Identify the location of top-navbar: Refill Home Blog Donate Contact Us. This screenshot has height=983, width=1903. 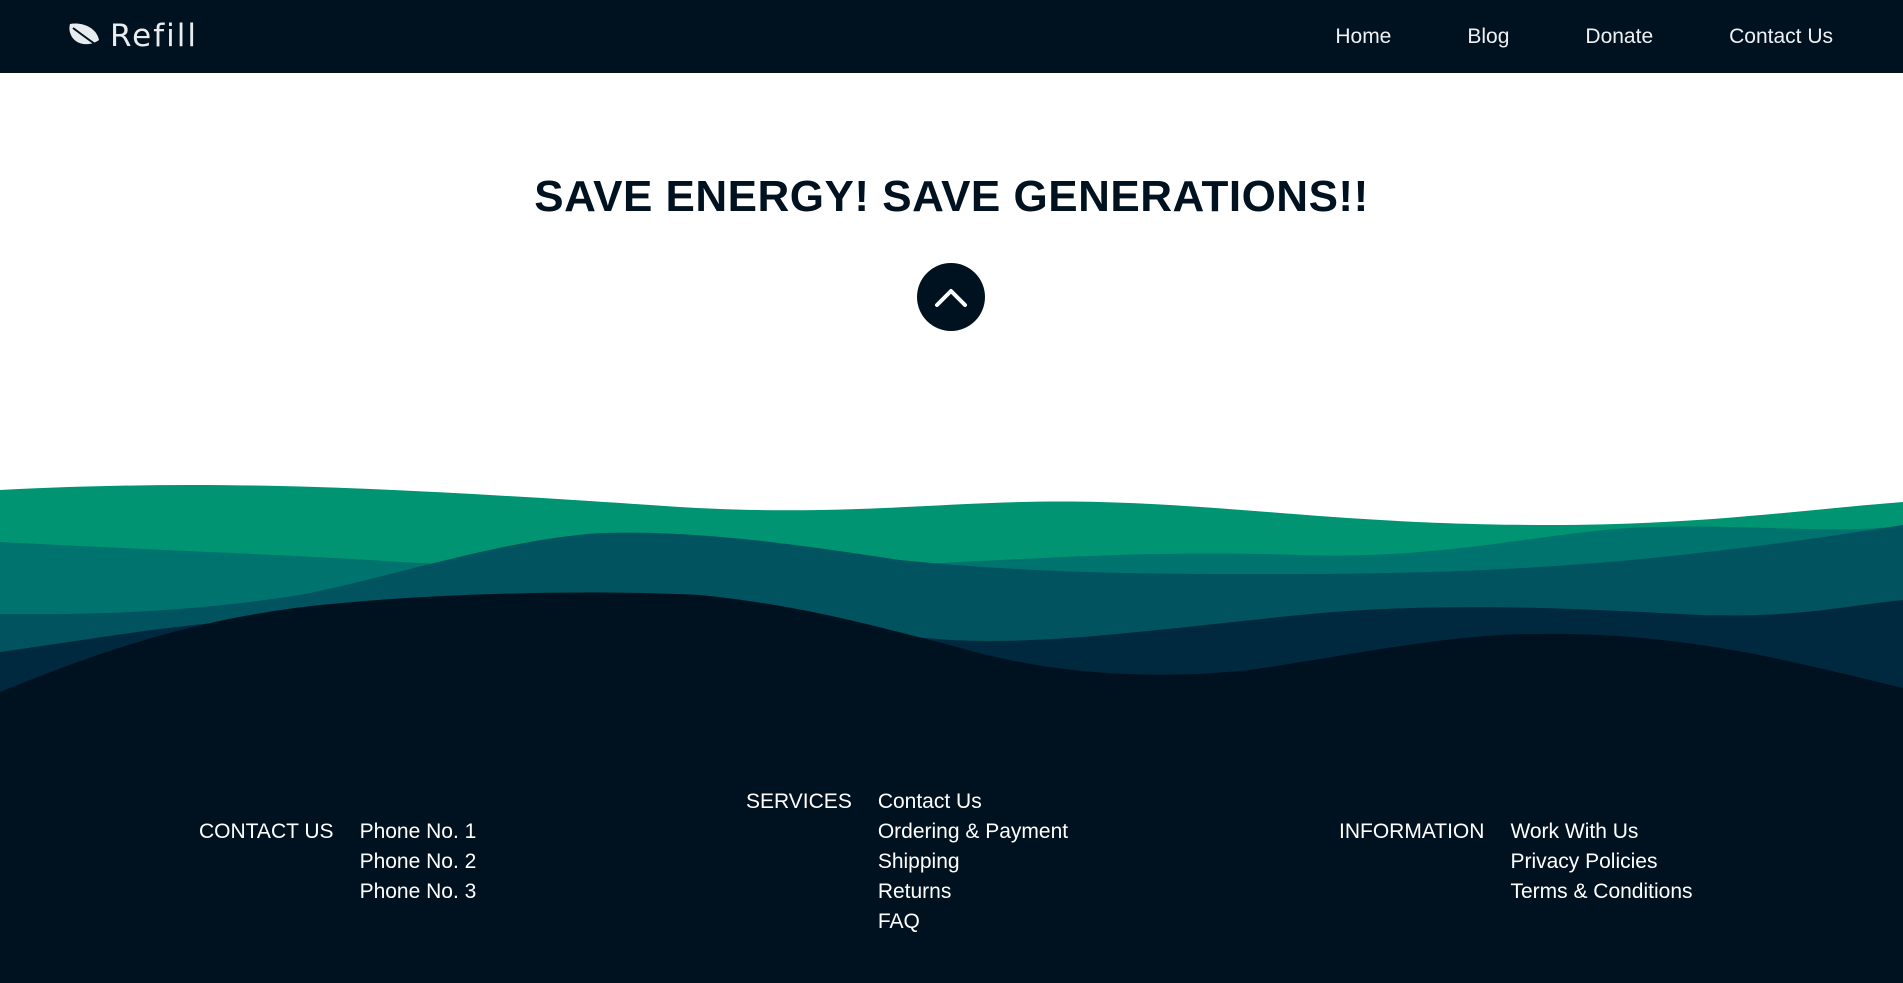
(951, 36).